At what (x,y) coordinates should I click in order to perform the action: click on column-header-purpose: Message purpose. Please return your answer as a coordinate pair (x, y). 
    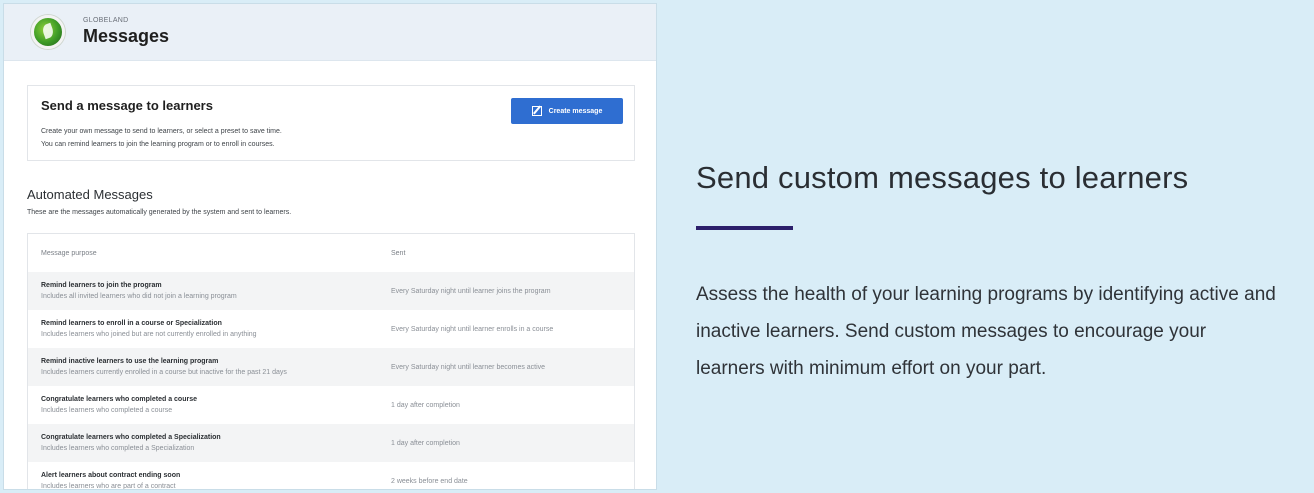
    Looking at the image, I should click on (69, 253).